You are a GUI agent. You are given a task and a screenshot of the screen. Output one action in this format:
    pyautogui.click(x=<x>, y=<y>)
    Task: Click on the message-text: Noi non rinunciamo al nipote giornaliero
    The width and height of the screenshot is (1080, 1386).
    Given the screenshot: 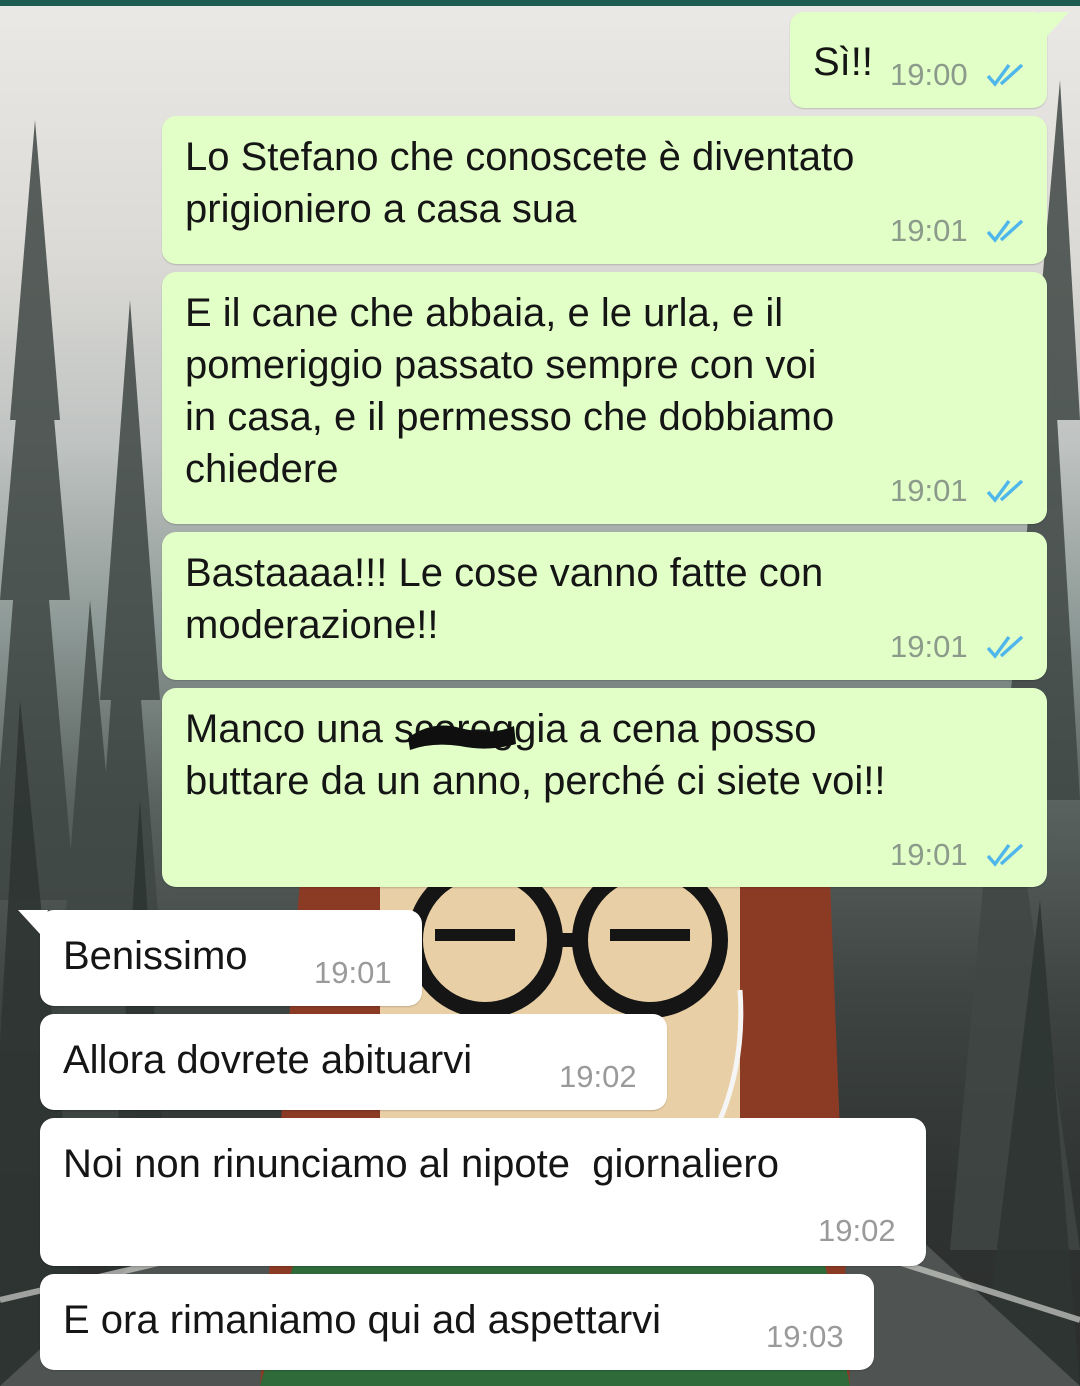 What is the action you would take?
    pyautogui.click(x=421, y=1164)
    